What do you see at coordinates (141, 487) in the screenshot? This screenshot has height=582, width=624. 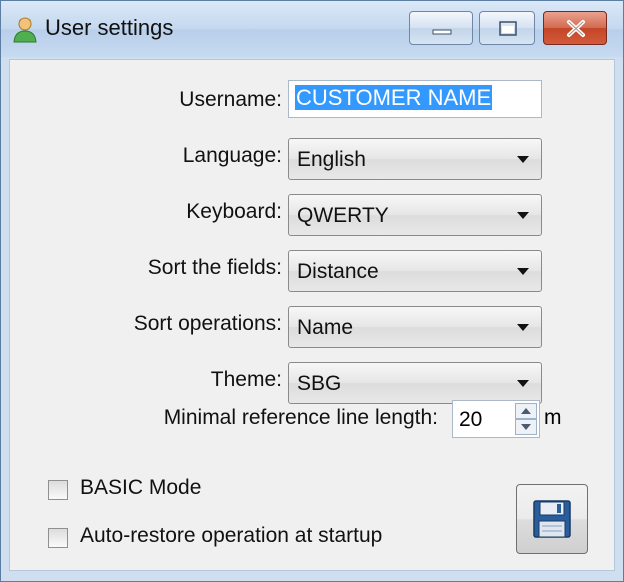 I see `basic-mode-label: BASIC Mode` at bounding box center [141, 487].